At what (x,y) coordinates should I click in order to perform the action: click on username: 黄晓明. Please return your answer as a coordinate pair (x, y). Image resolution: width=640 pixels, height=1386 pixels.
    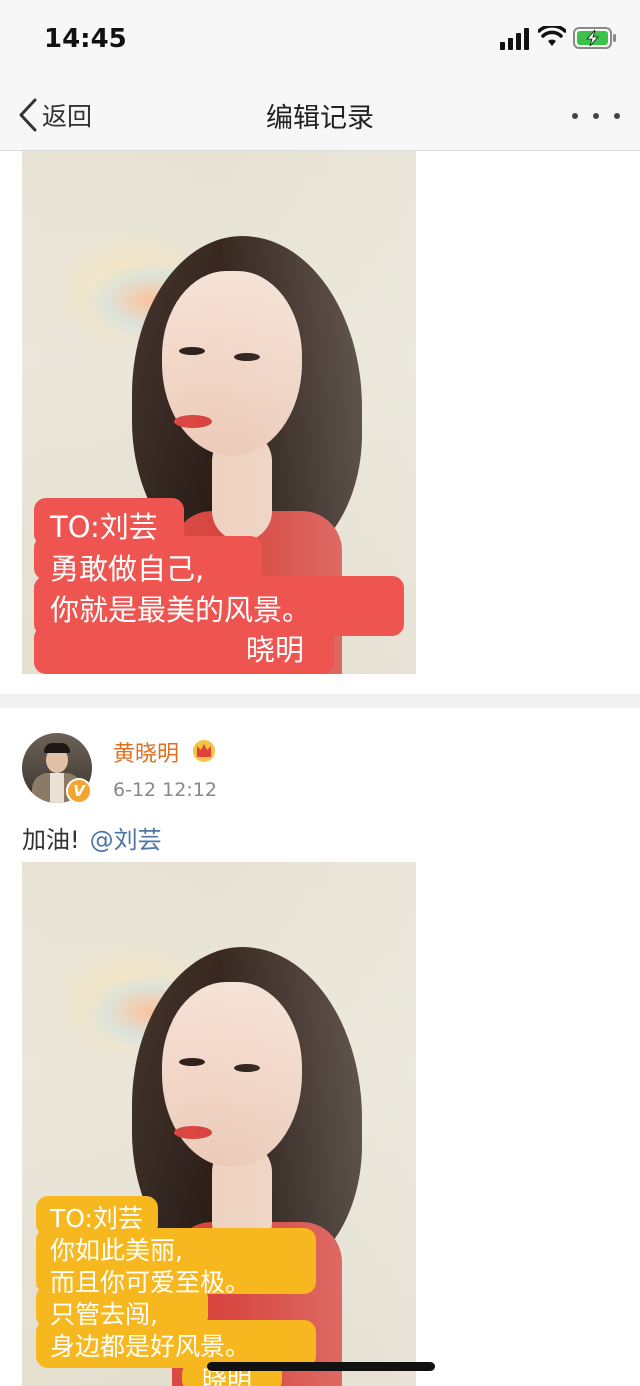
    Looking at the image, I should click on (146, 752).